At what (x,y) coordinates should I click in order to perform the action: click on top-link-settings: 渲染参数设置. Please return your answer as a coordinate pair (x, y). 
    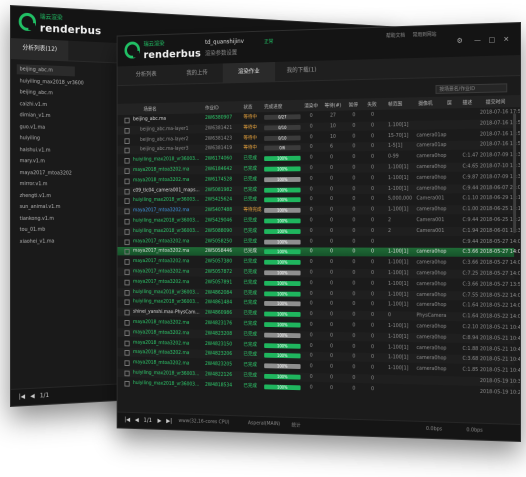
    Looking at the image, I should click on (221, 53).